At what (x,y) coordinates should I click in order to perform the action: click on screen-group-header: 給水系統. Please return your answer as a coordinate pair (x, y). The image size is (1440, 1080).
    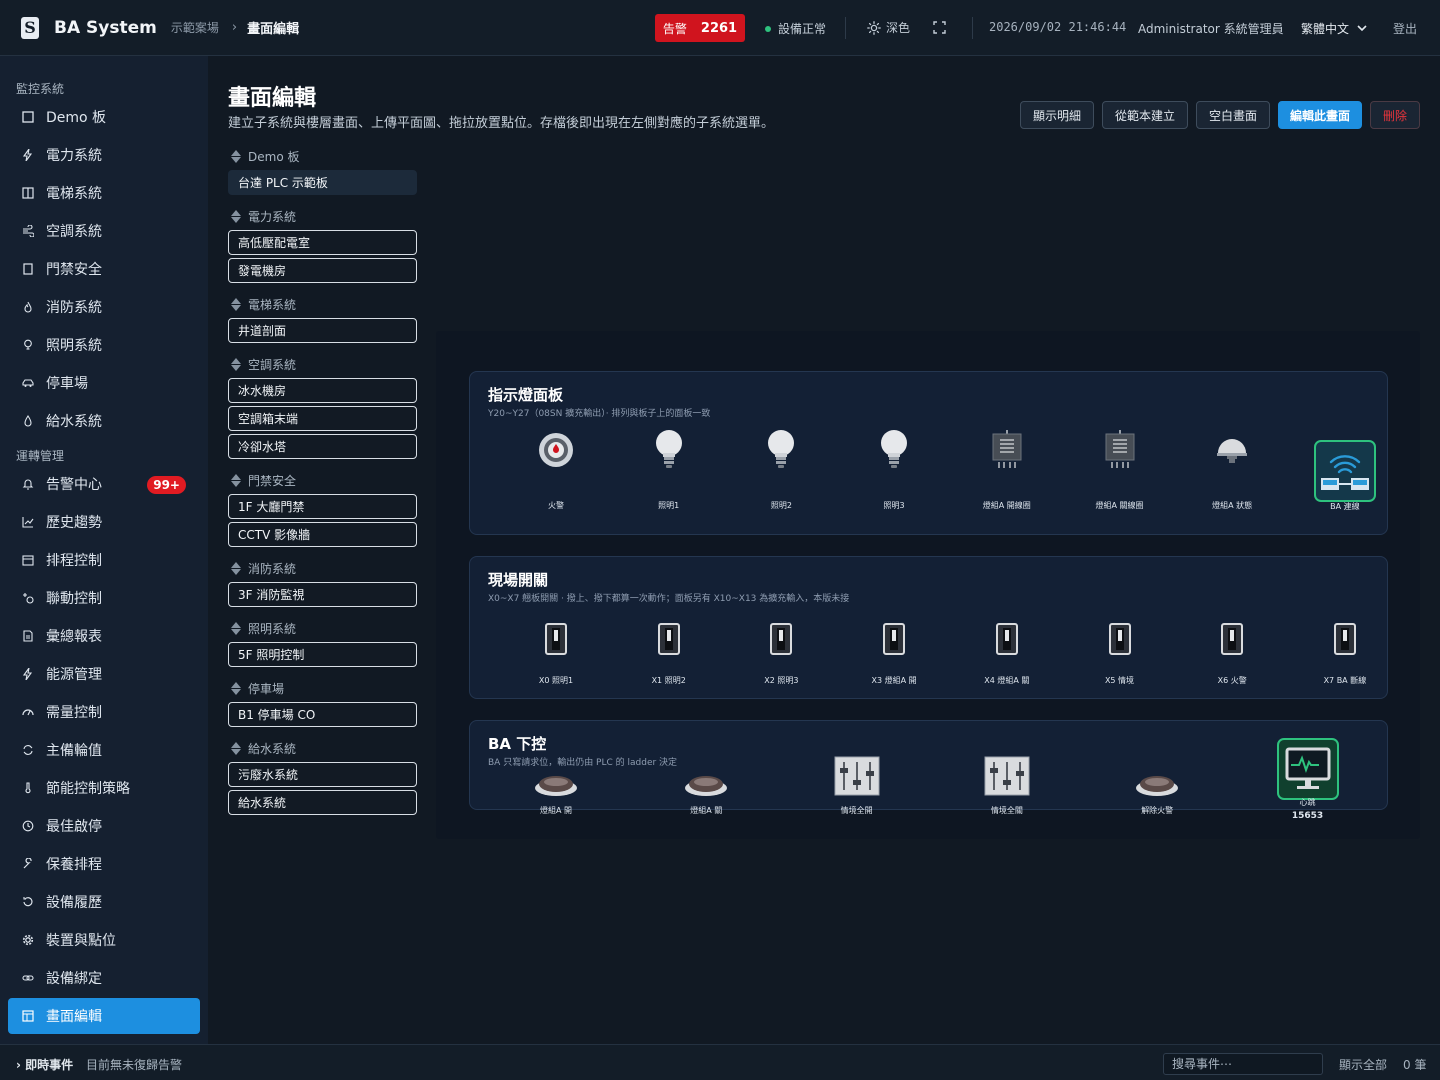
    Looking at the image, I should click on (263, 748).